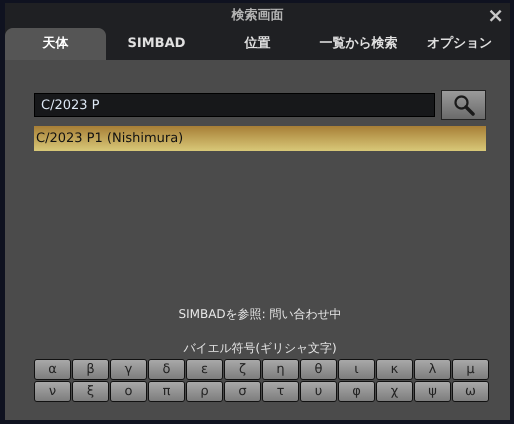 The width and height of the screenshot is (514, 424). I want to click on letter-key: γ, so click(128, 369).